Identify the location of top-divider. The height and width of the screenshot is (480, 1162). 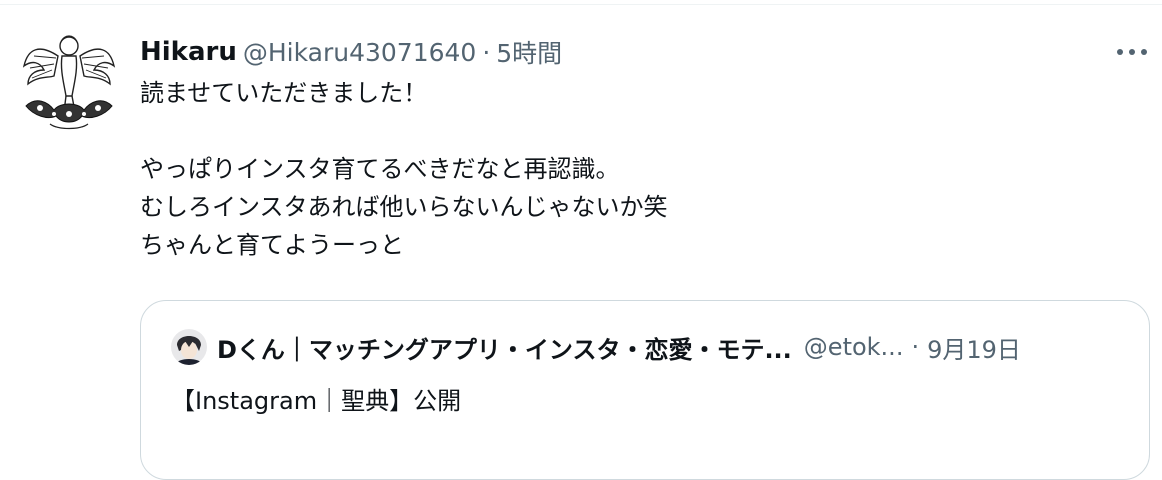
(581, 4).